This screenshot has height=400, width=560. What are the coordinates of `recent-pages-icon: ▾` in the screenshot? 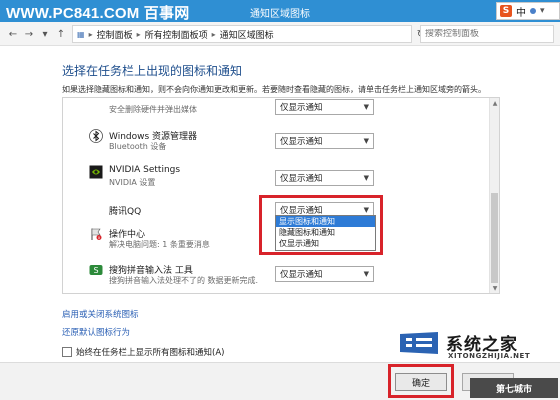 It's located at (45, 34).